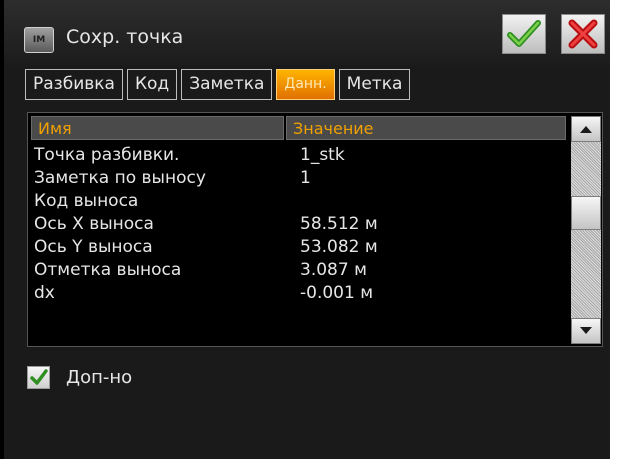 Image resolution: width=618 pixels, height=459 pixels. I want to click on row-value: 58.512 м, so click(339, 224).